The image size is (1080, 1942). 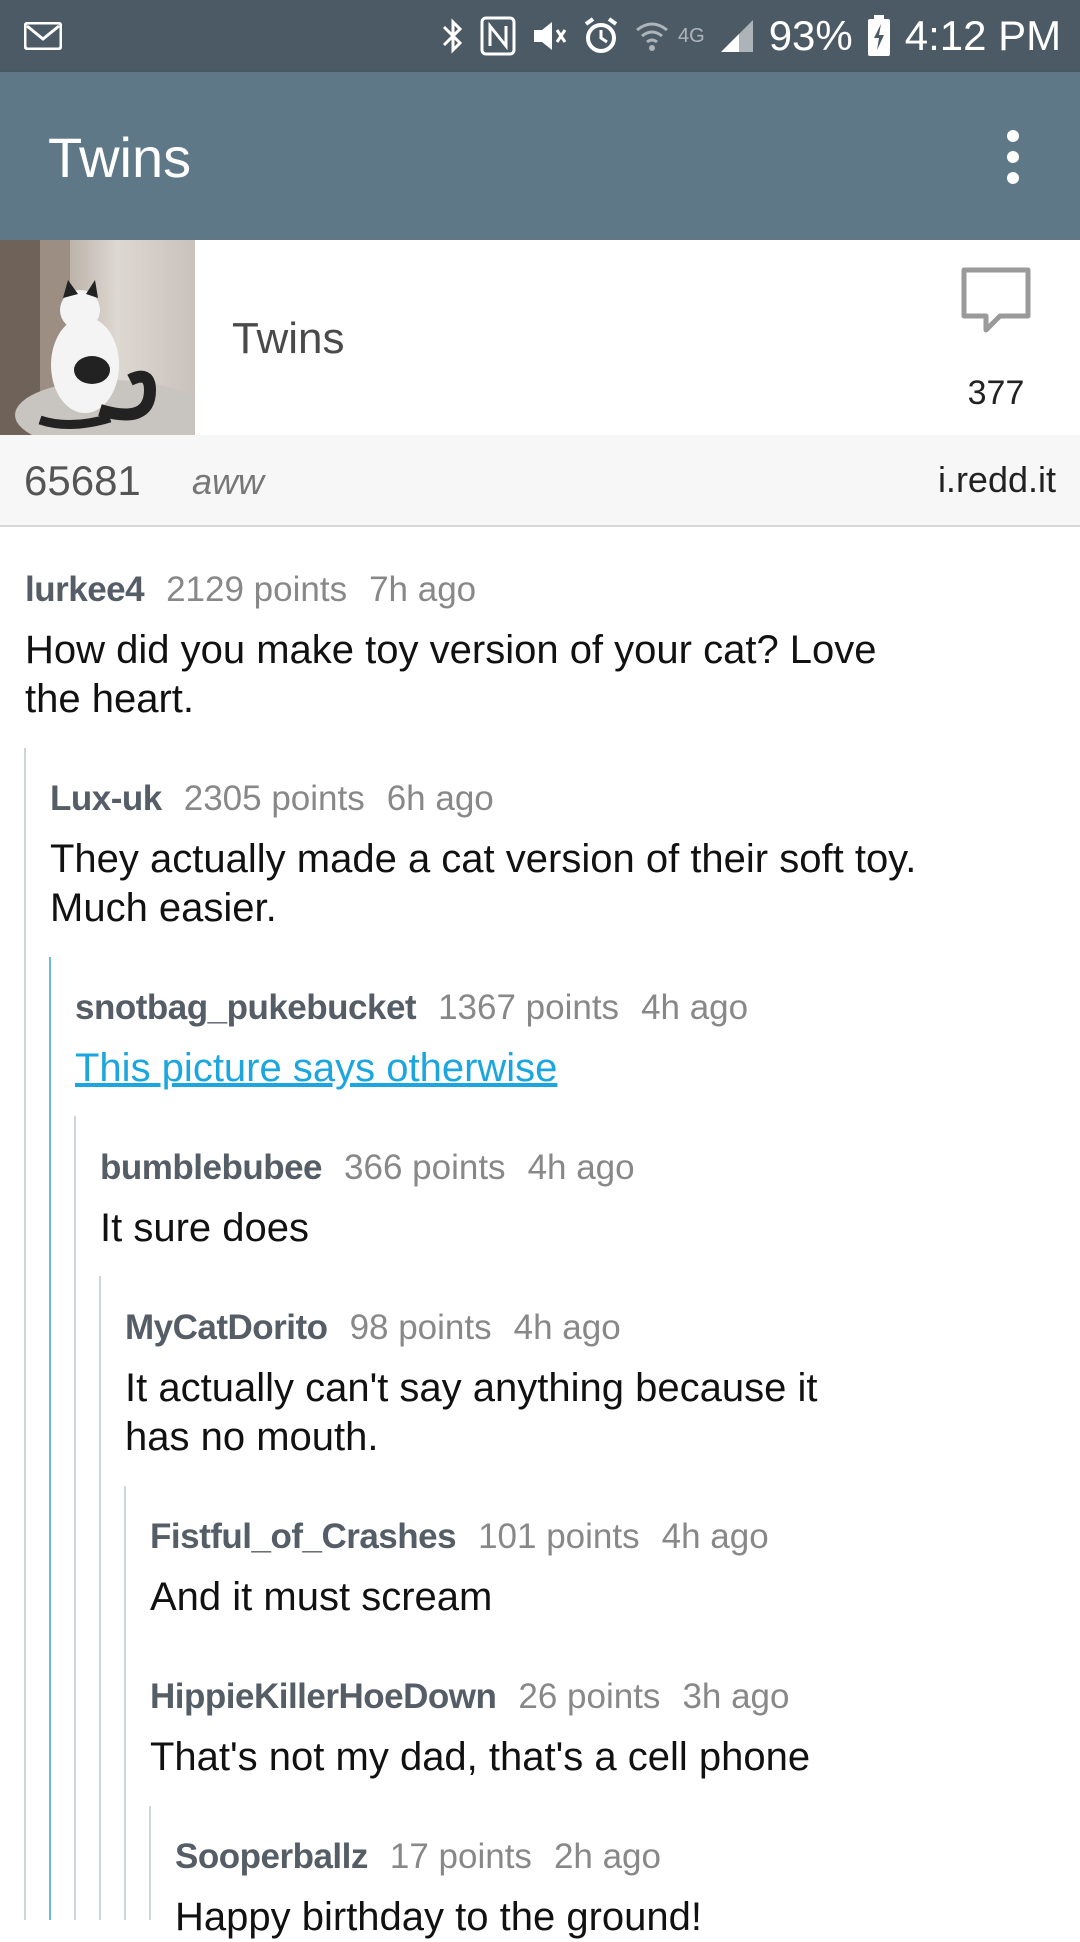 What do you see at coordinates (736, 36) in the screenshot?
I see `signal-icon` at bounding box center [736, 36].